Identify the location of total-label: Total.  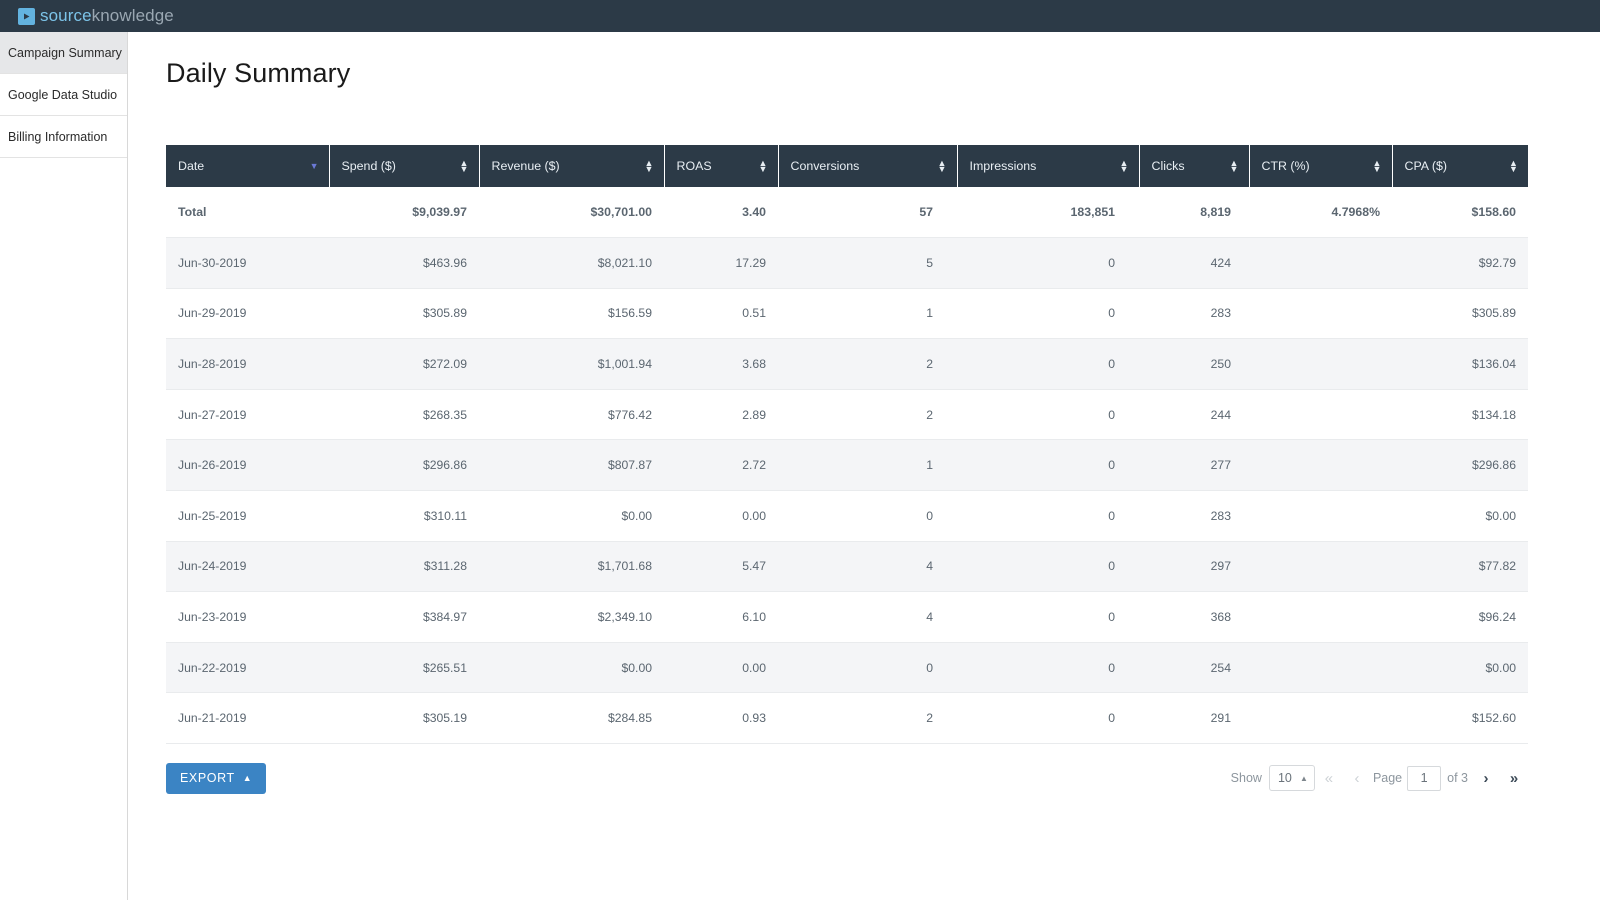
(247, 213).